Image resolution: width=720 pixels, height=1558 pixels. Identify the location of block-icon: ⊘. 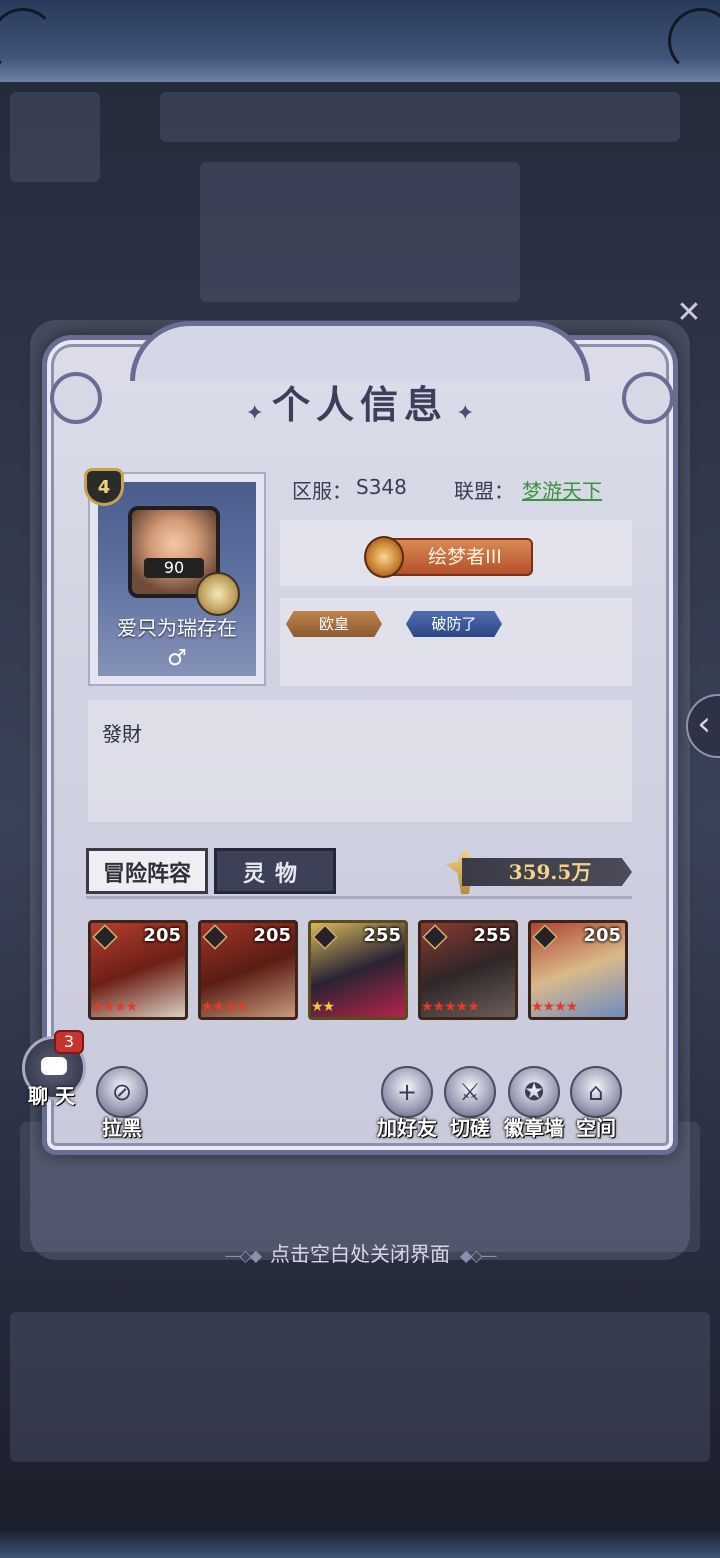
(122, 1092).